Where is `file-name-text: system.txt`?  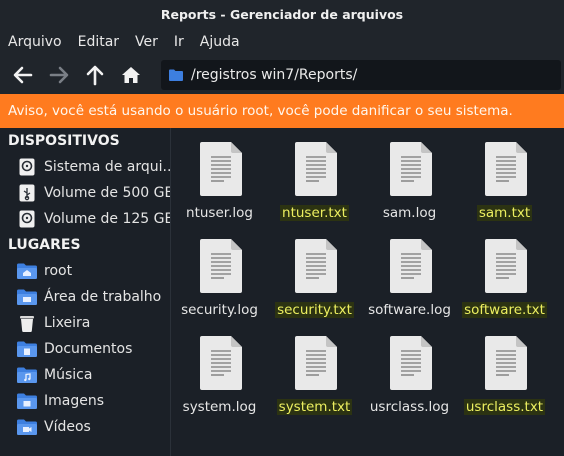
file-name-text: system.txt is located at coordinates (314, 407).